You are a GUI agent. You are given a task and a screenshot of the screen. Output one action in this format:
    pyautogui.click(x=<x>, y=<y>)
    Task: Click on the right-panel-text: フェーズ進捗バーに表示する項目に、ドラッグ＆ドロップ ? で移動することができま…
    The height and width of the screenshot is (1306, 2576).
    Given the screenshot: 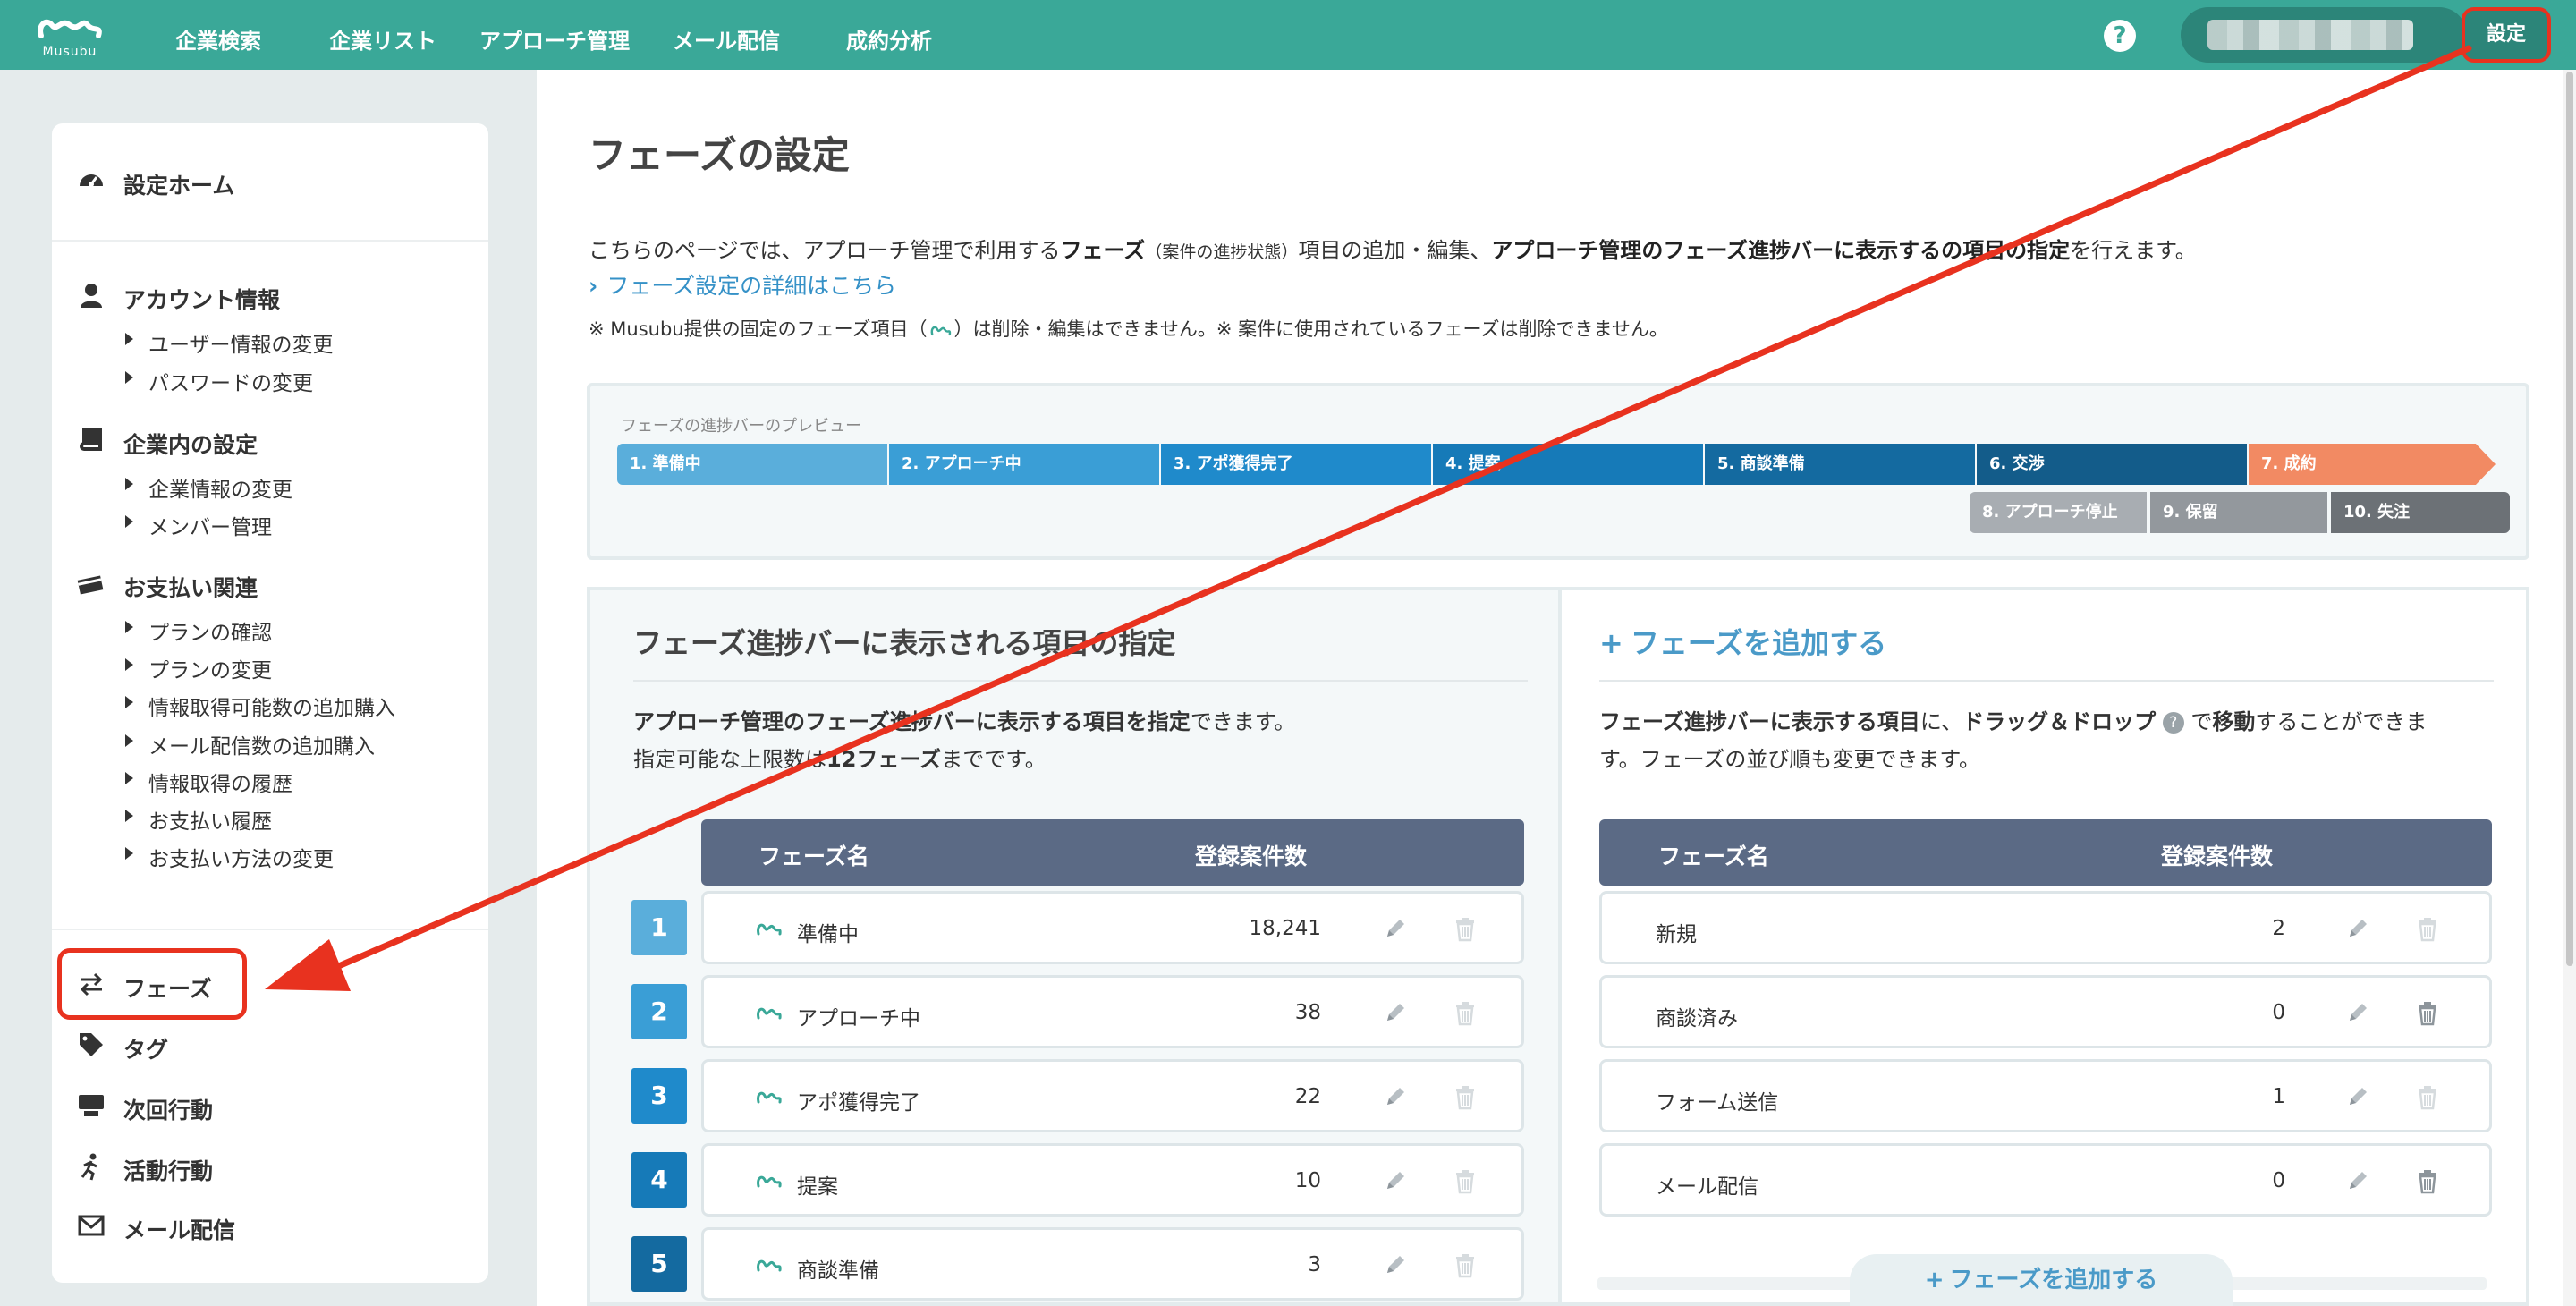 What is the action you would take?
    pyautogui.click(x=2013, y=740)
    